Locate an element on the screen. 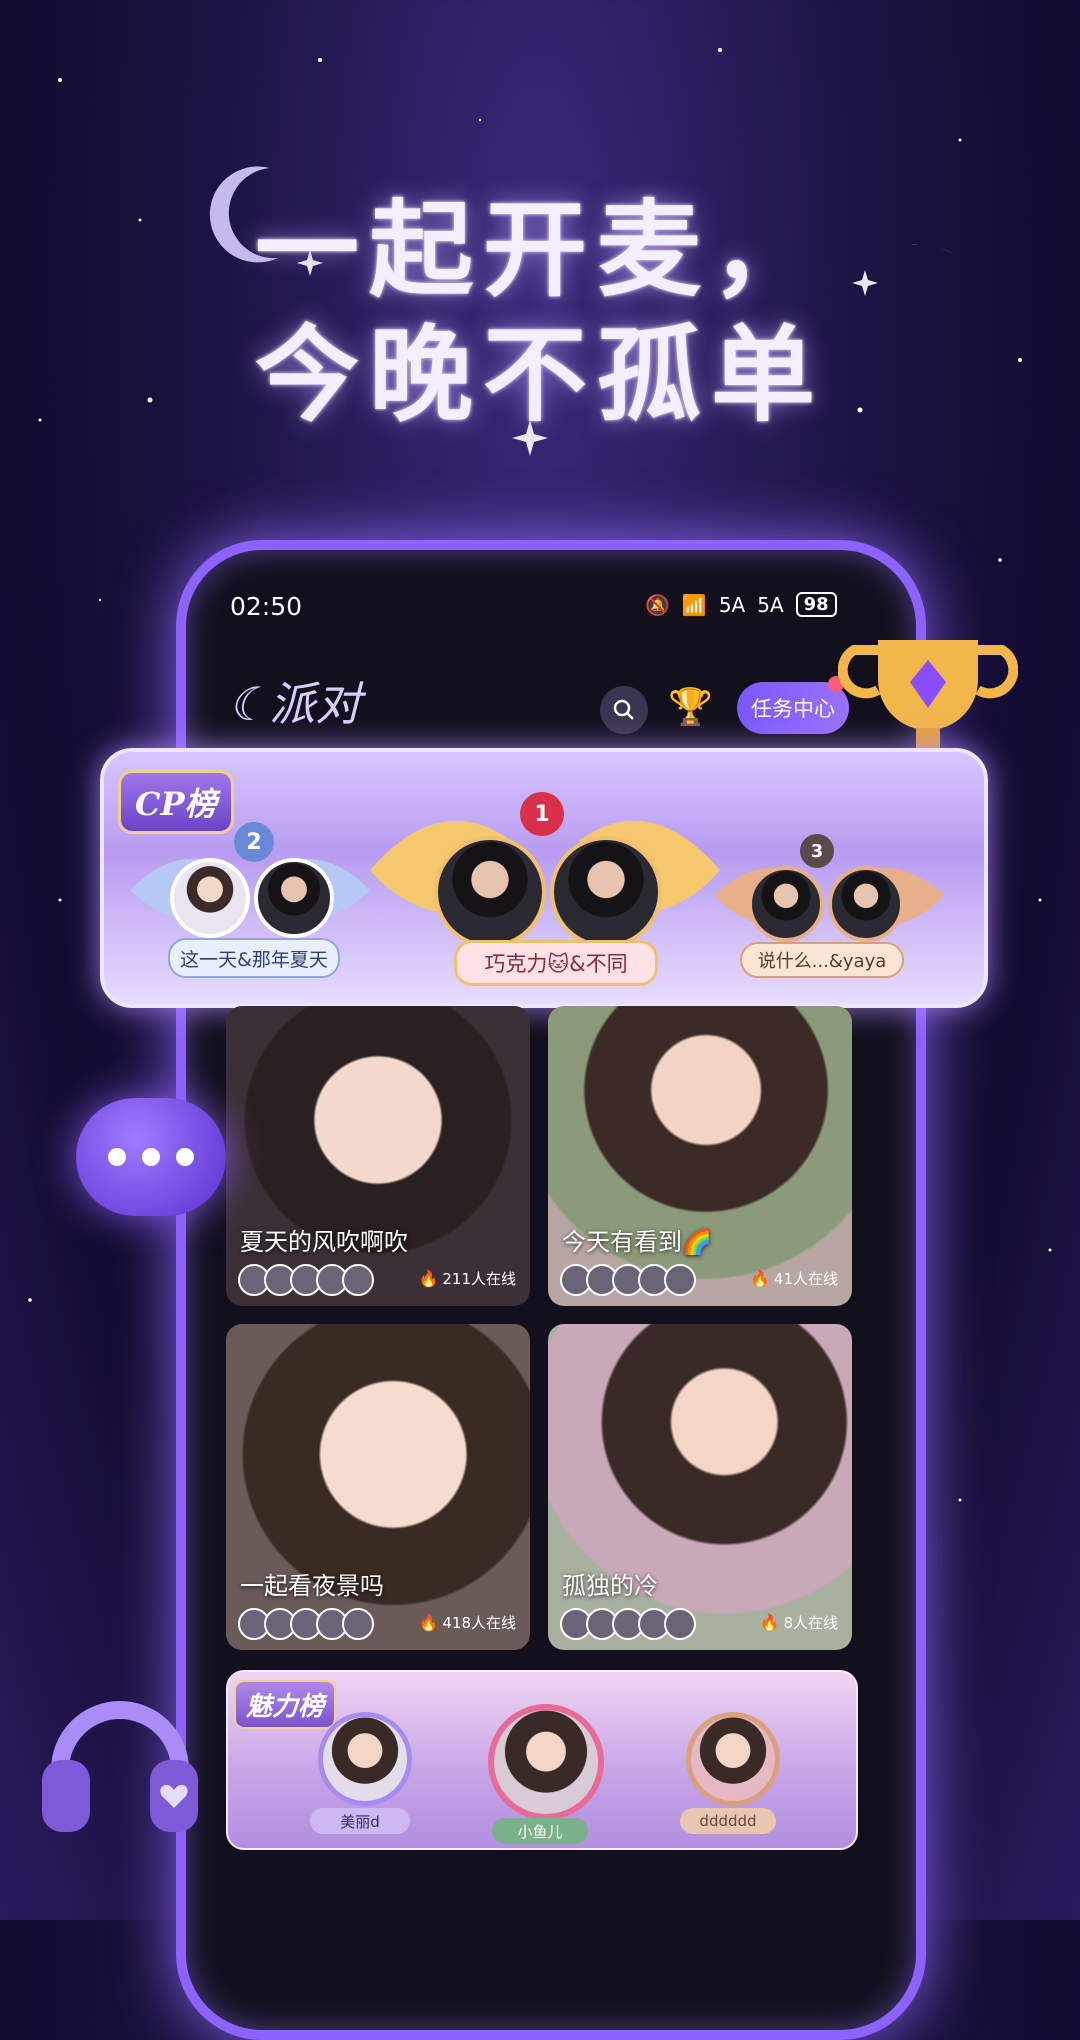 This screenshot has height=2040, width=1080. rank-2-badge: 2 is located at coordinates (254, 842).